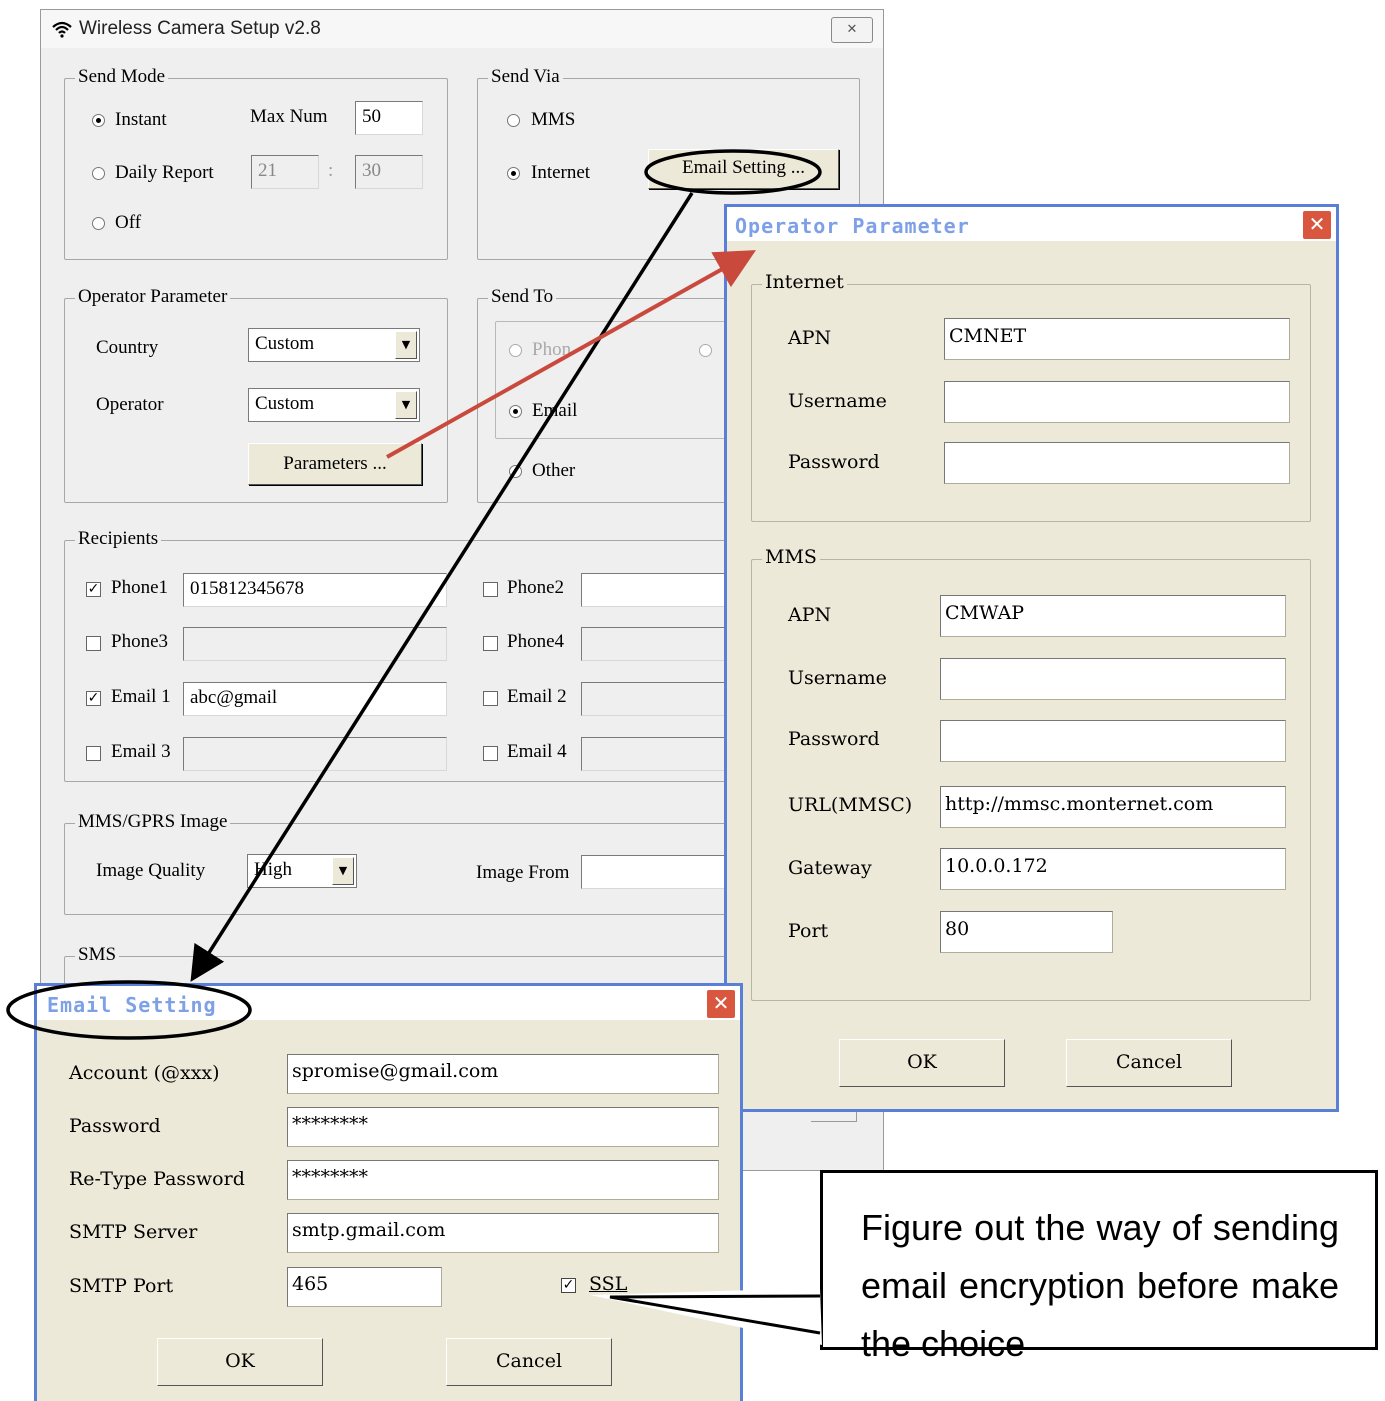 The image size is (1385, 1401). What do you see at coordinates (334, 345) in the screenshot?
I see `country-select: Custom ▼` at bounding box center [334, 345].